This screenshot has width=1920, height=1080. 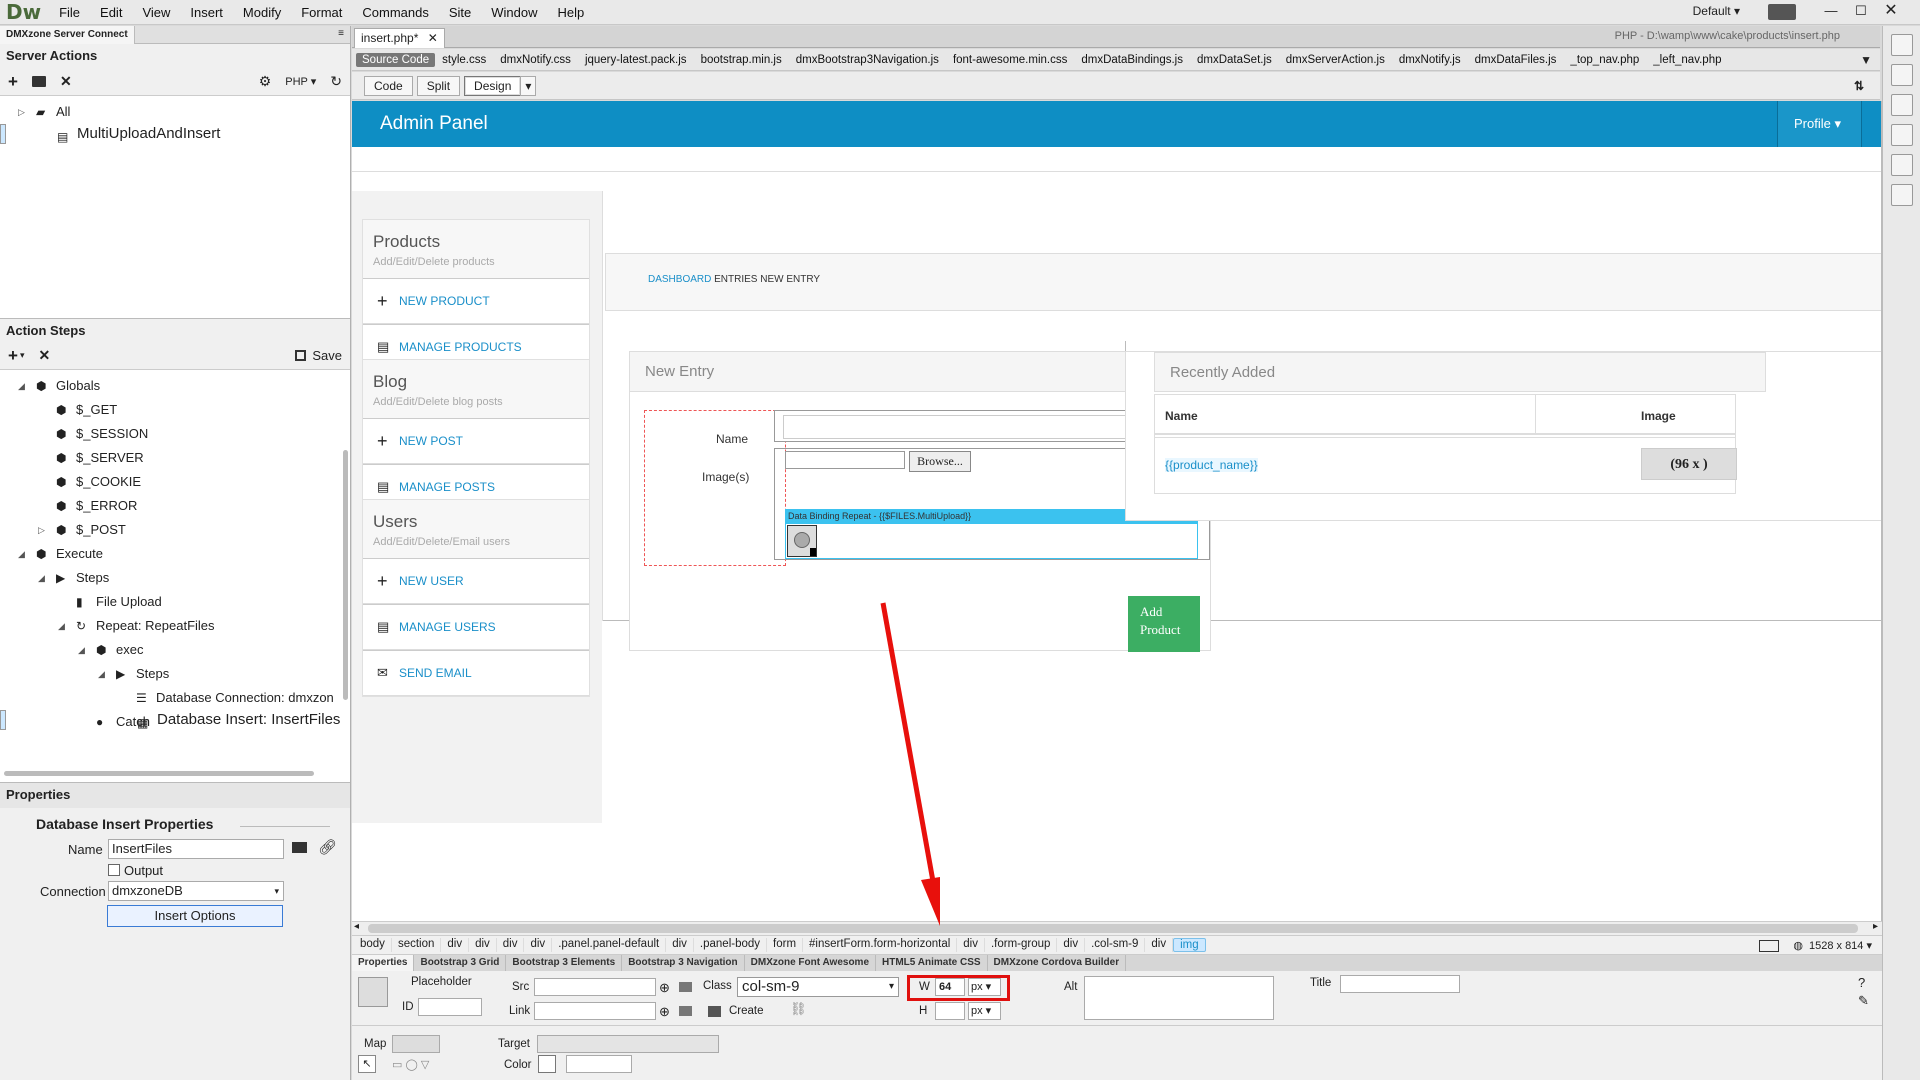 I want to click on related-file: dmxNotify.js, so click(x=1430, y=60).